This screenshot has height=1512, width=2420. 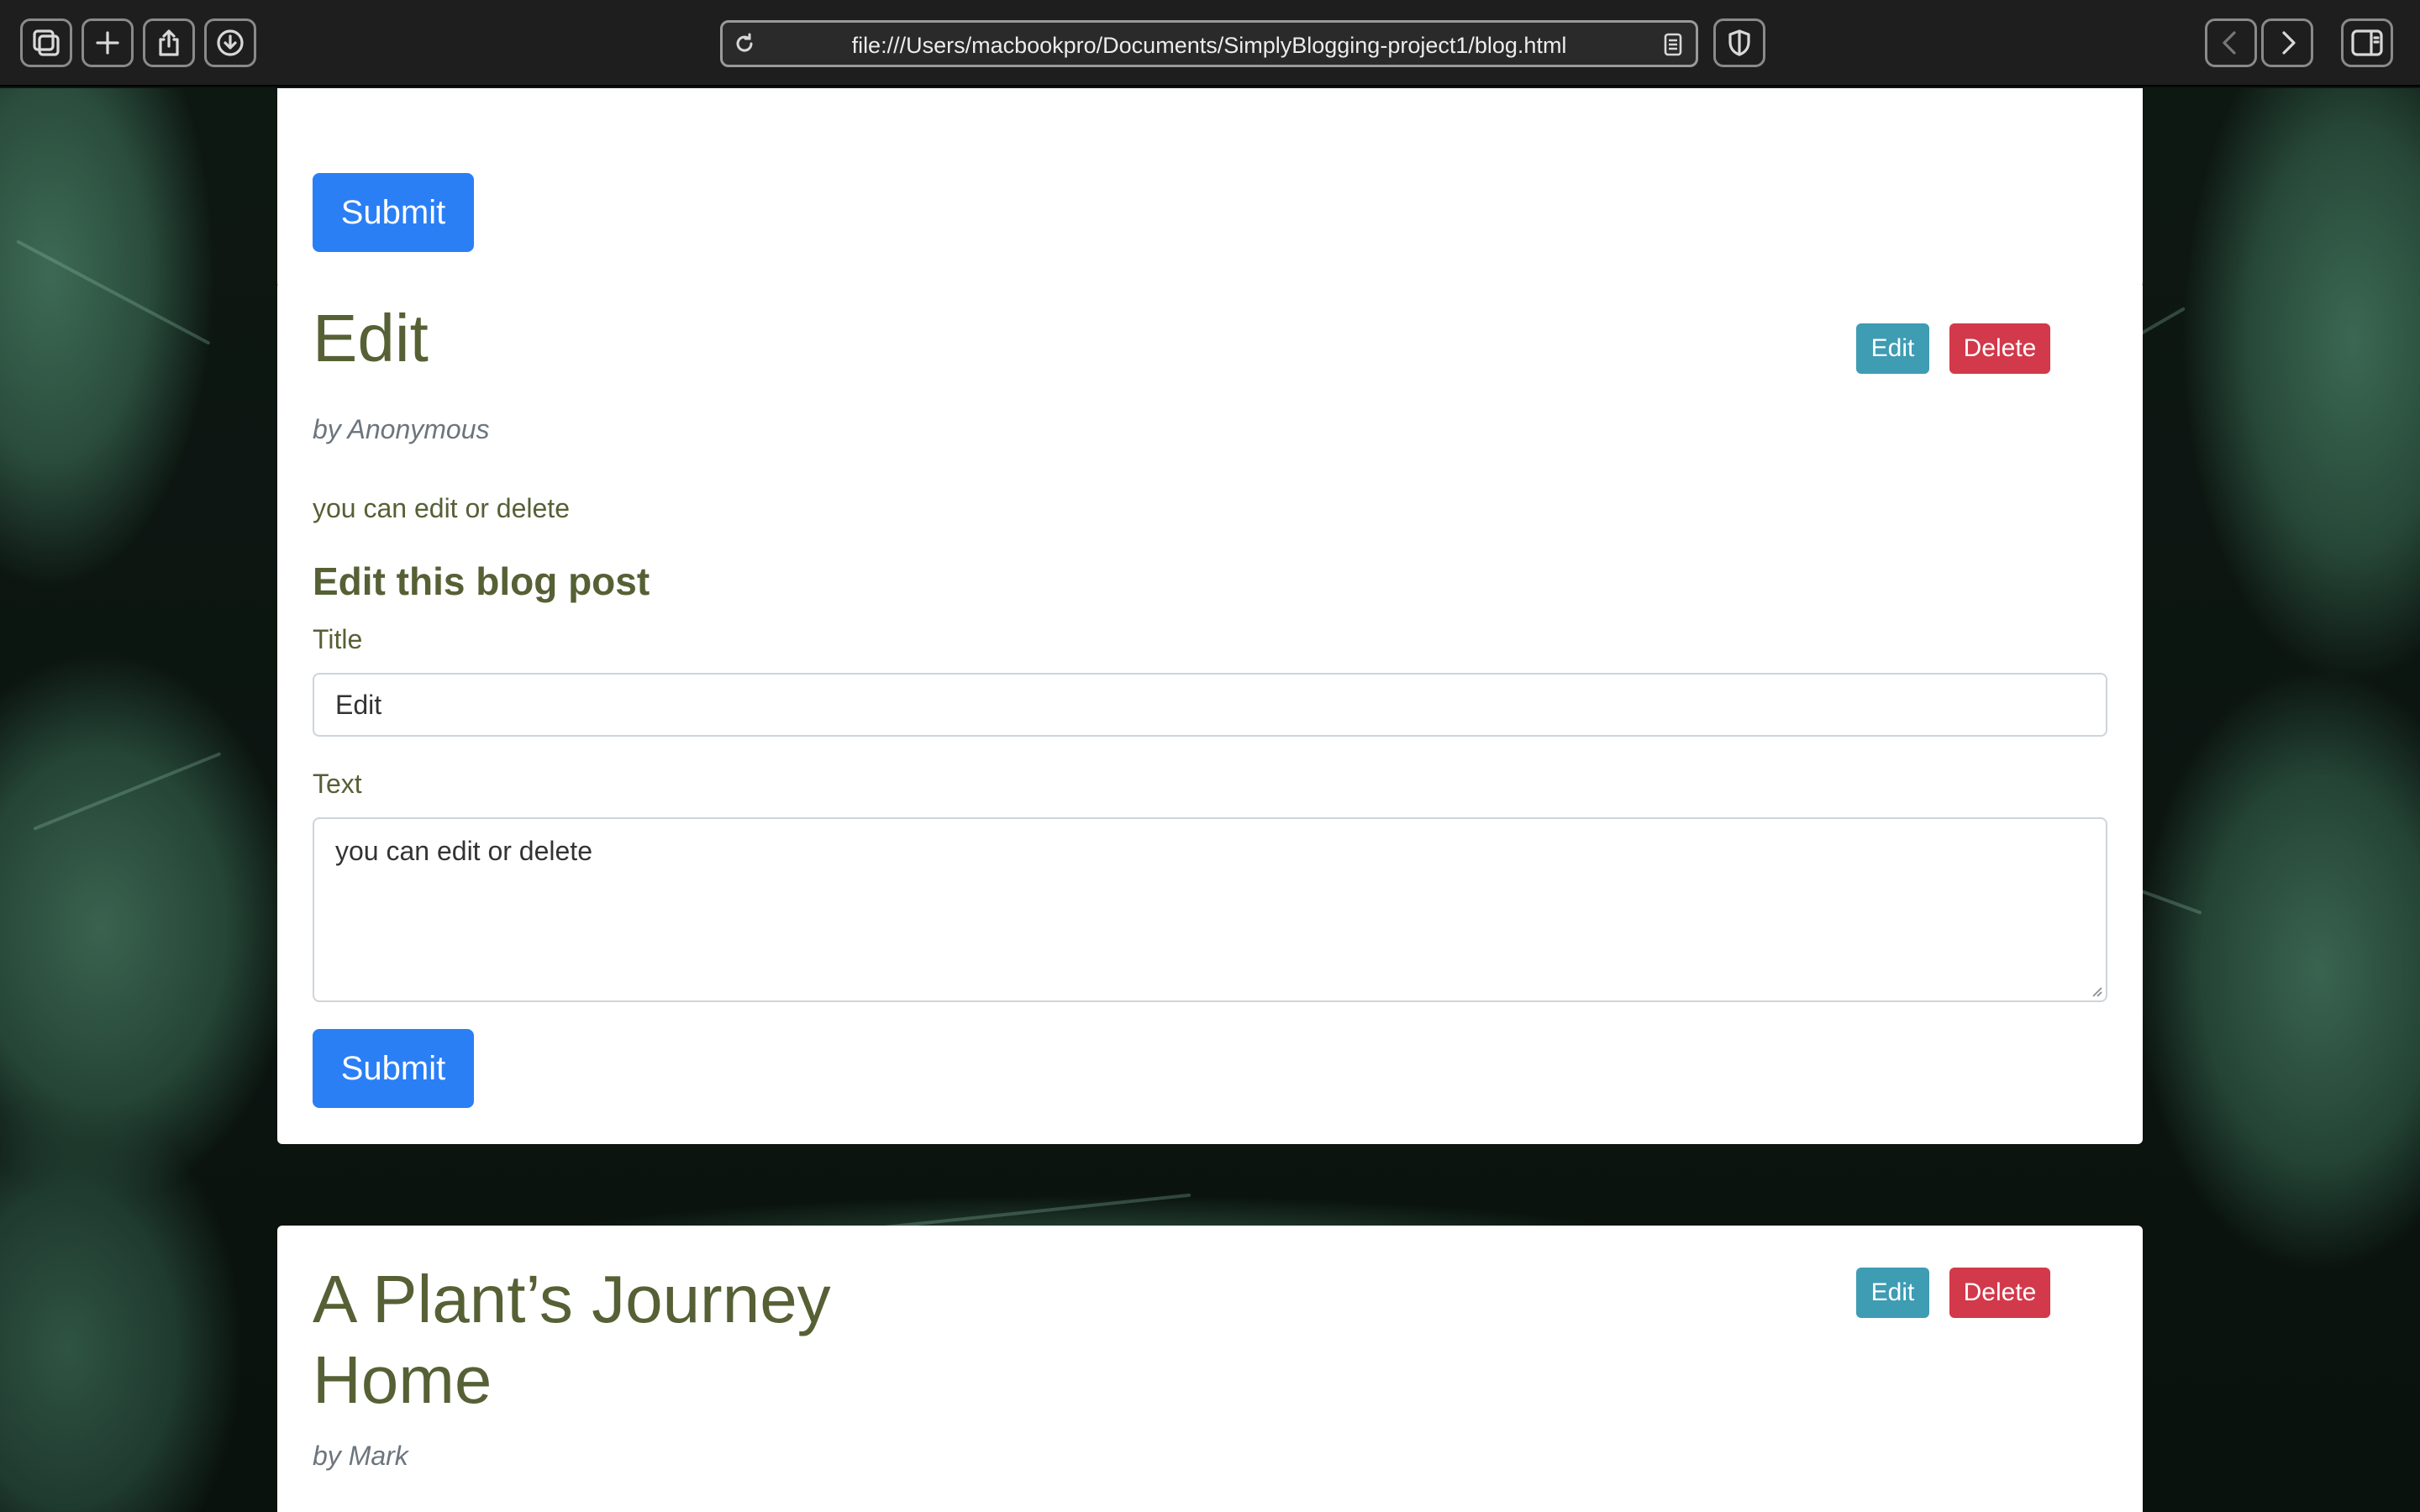 What do you see at coordinates (108, 42) in the screenshot?
I see `new-tab-icon` at bounding box center [108, 42].